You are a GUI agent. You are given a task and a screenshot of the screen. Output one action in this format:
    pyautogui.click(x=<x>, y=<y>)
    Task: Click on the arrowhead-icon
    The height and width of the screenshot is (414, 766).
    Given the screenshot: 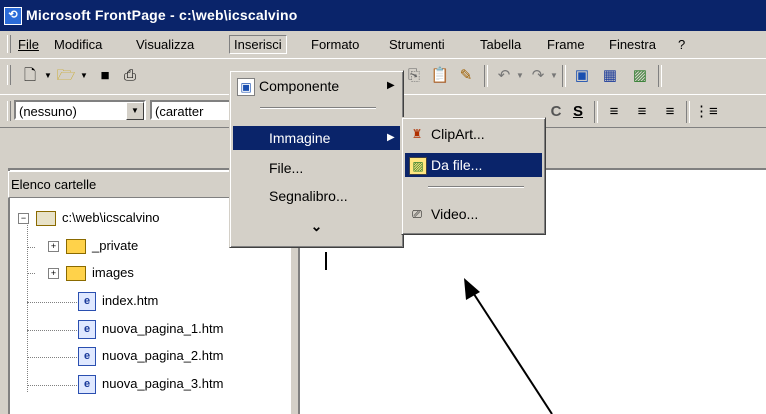 What is the action you would take?
    pyautogui.click(x=472, y=289)
    